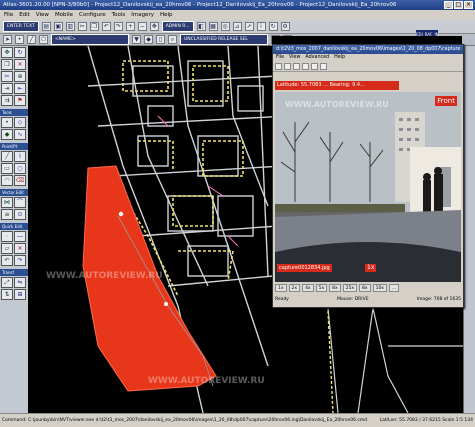 This screenshot has width=475, height=427. I want to click on menu-view: View, so click(42, 15).